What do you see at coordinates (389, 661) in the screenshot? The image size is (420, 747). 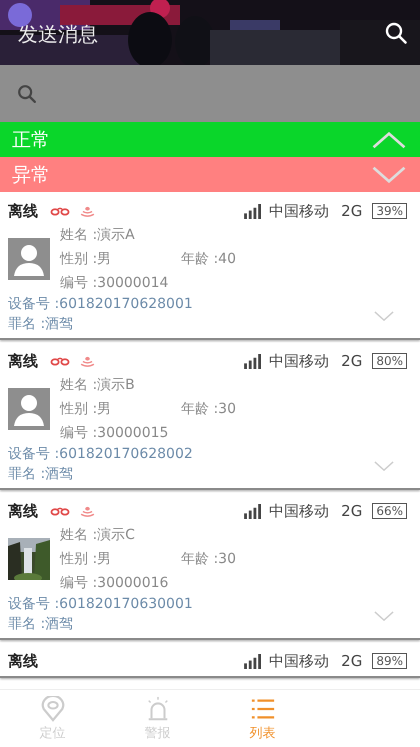 I see `battery-reading: 89%` at bounding box center [389, 661].